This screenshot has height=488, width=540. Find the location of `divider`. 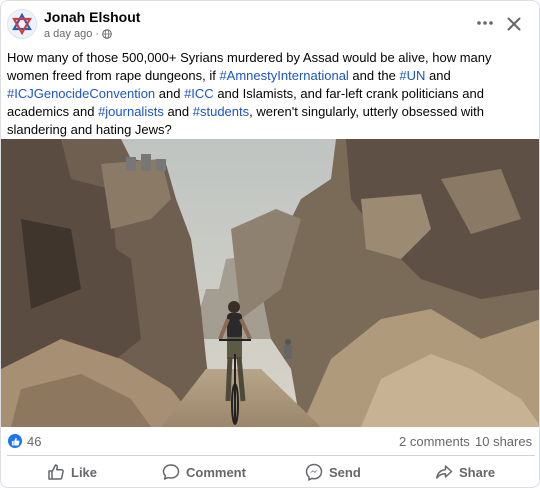

divider is located at coordinates (271, 455).